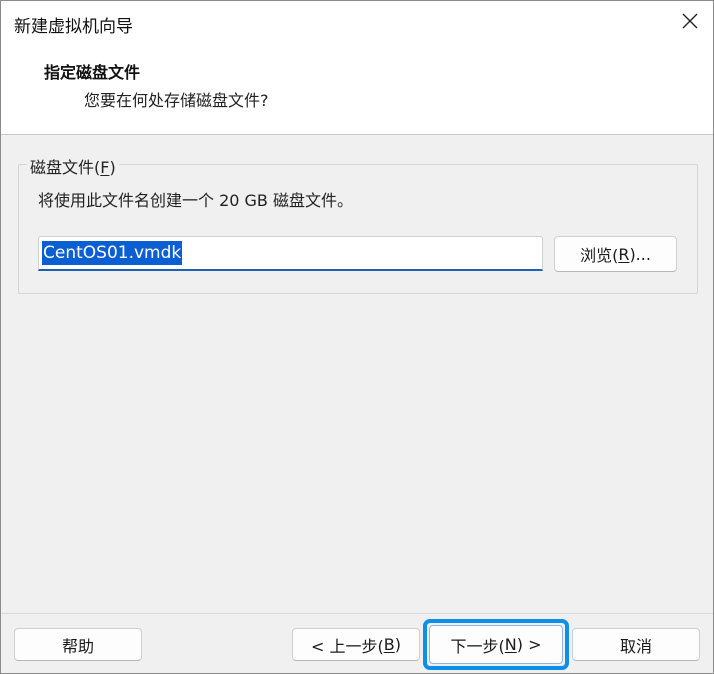 The width and height of the screenshot is (714, 674). I want to click on disk-file-description: 将使用此文件名创建一个 20 GB 磁盘文件。, so click(195, 200).